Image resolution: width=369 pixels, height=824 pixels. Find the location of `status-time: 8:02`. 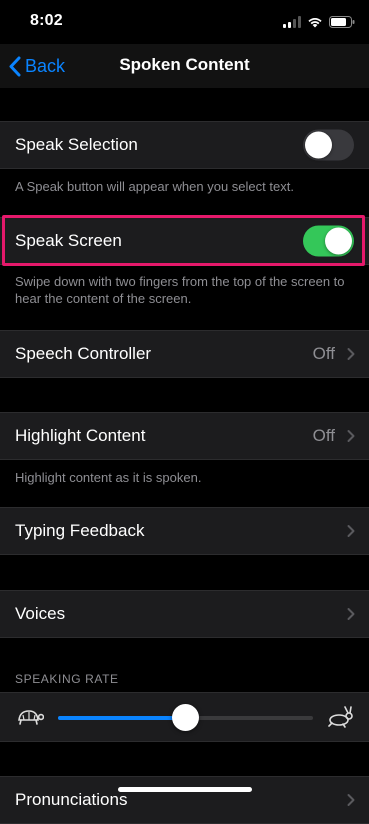

status-time: 8:02 is located at coordinates (46, 20).